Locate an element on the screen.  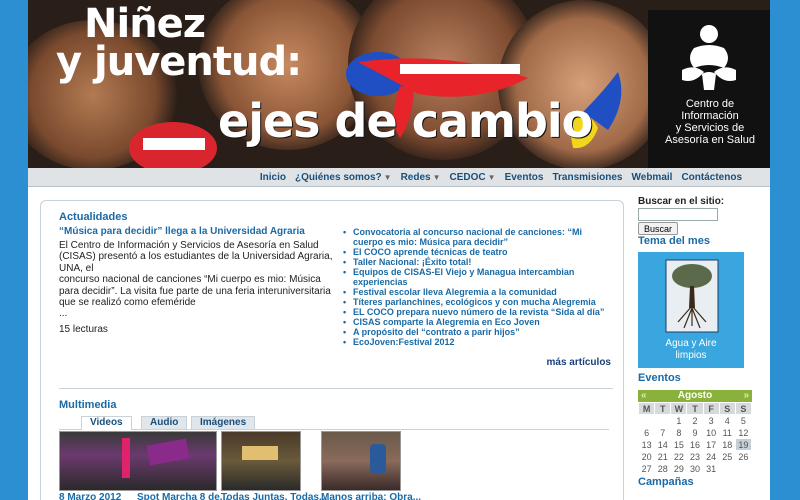
calendar-day: 22 is located at coordinates (679, 456).